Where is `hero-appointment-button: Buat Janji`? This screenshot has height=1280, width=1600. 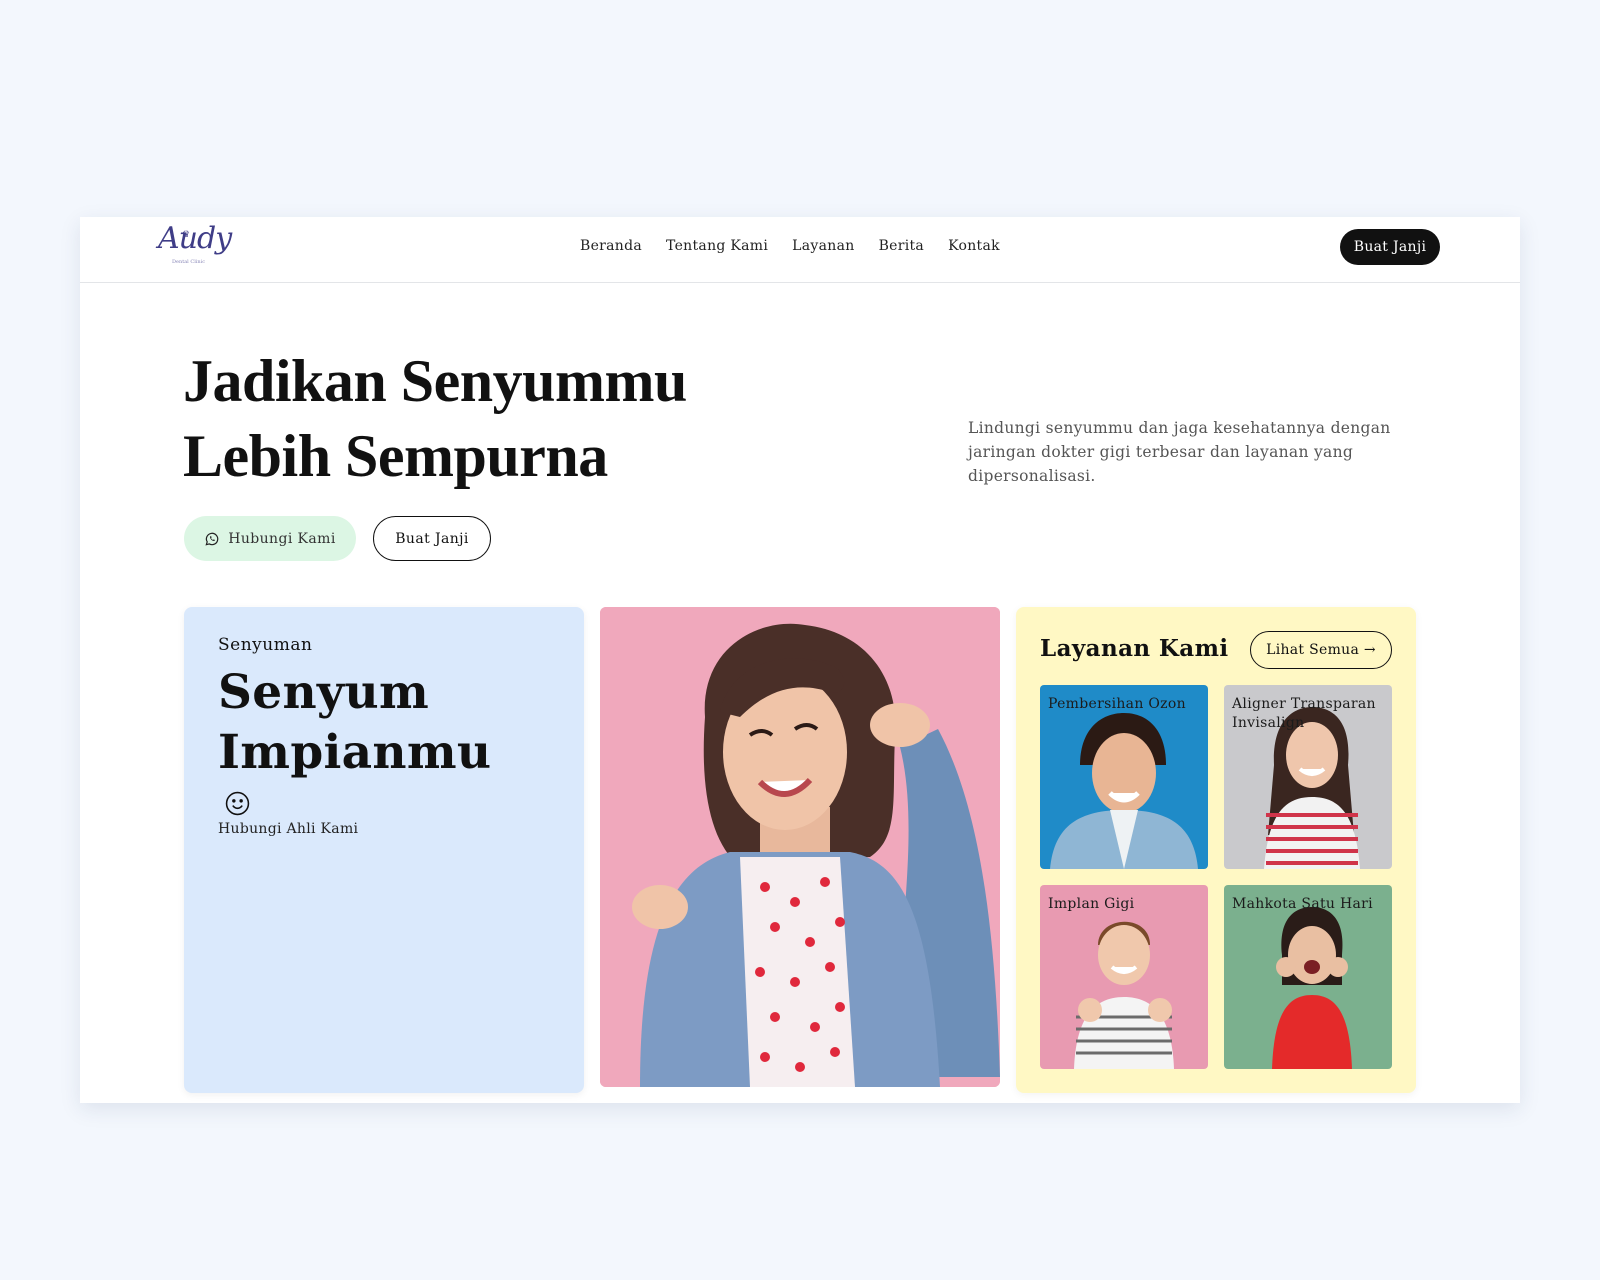 hero-appointment-button: Buat Janji is located at coordinates (432, 538).